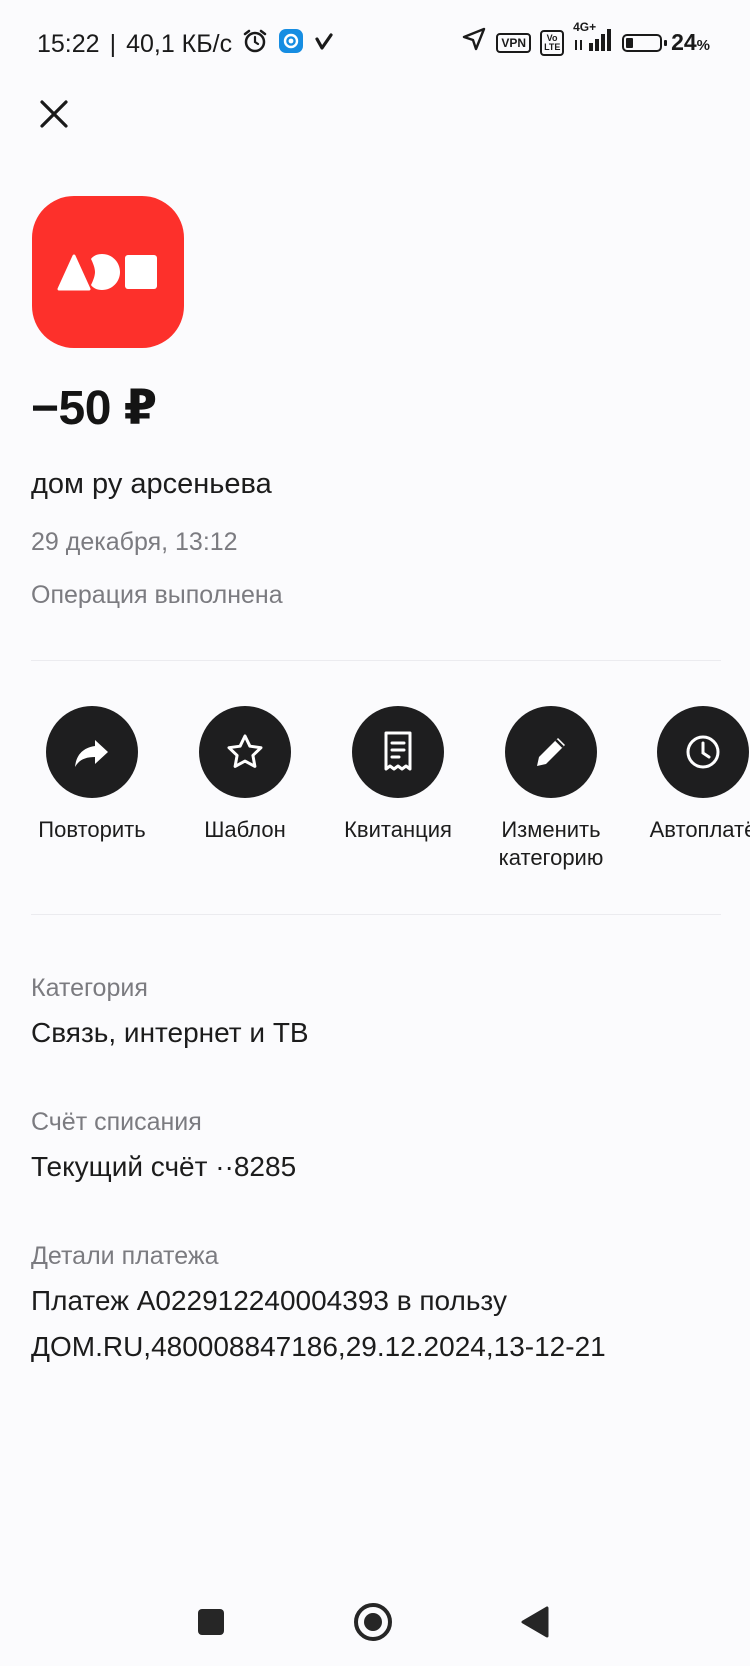  Describe the element at coordinates (551, 789) in the screenshot. I see `change-category-button: Изменить категорию` at that location.